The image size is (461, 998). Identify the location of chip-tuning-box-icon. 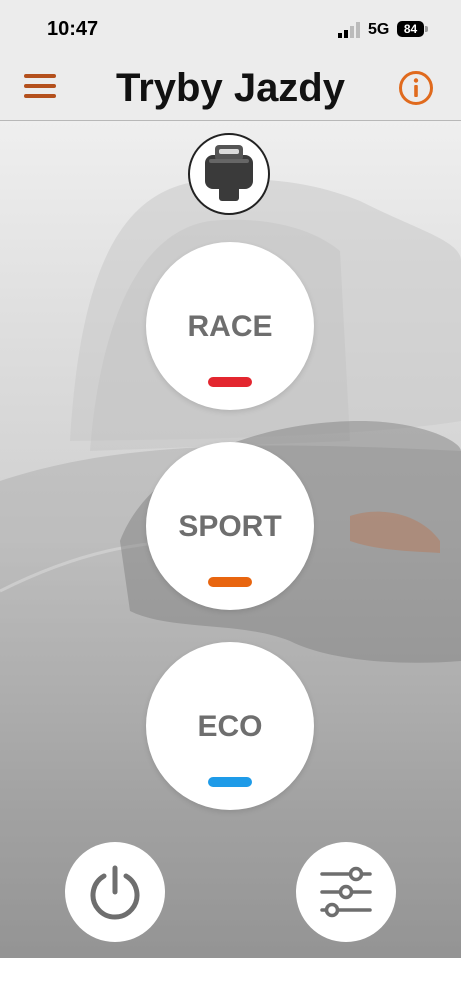
(229, 173).